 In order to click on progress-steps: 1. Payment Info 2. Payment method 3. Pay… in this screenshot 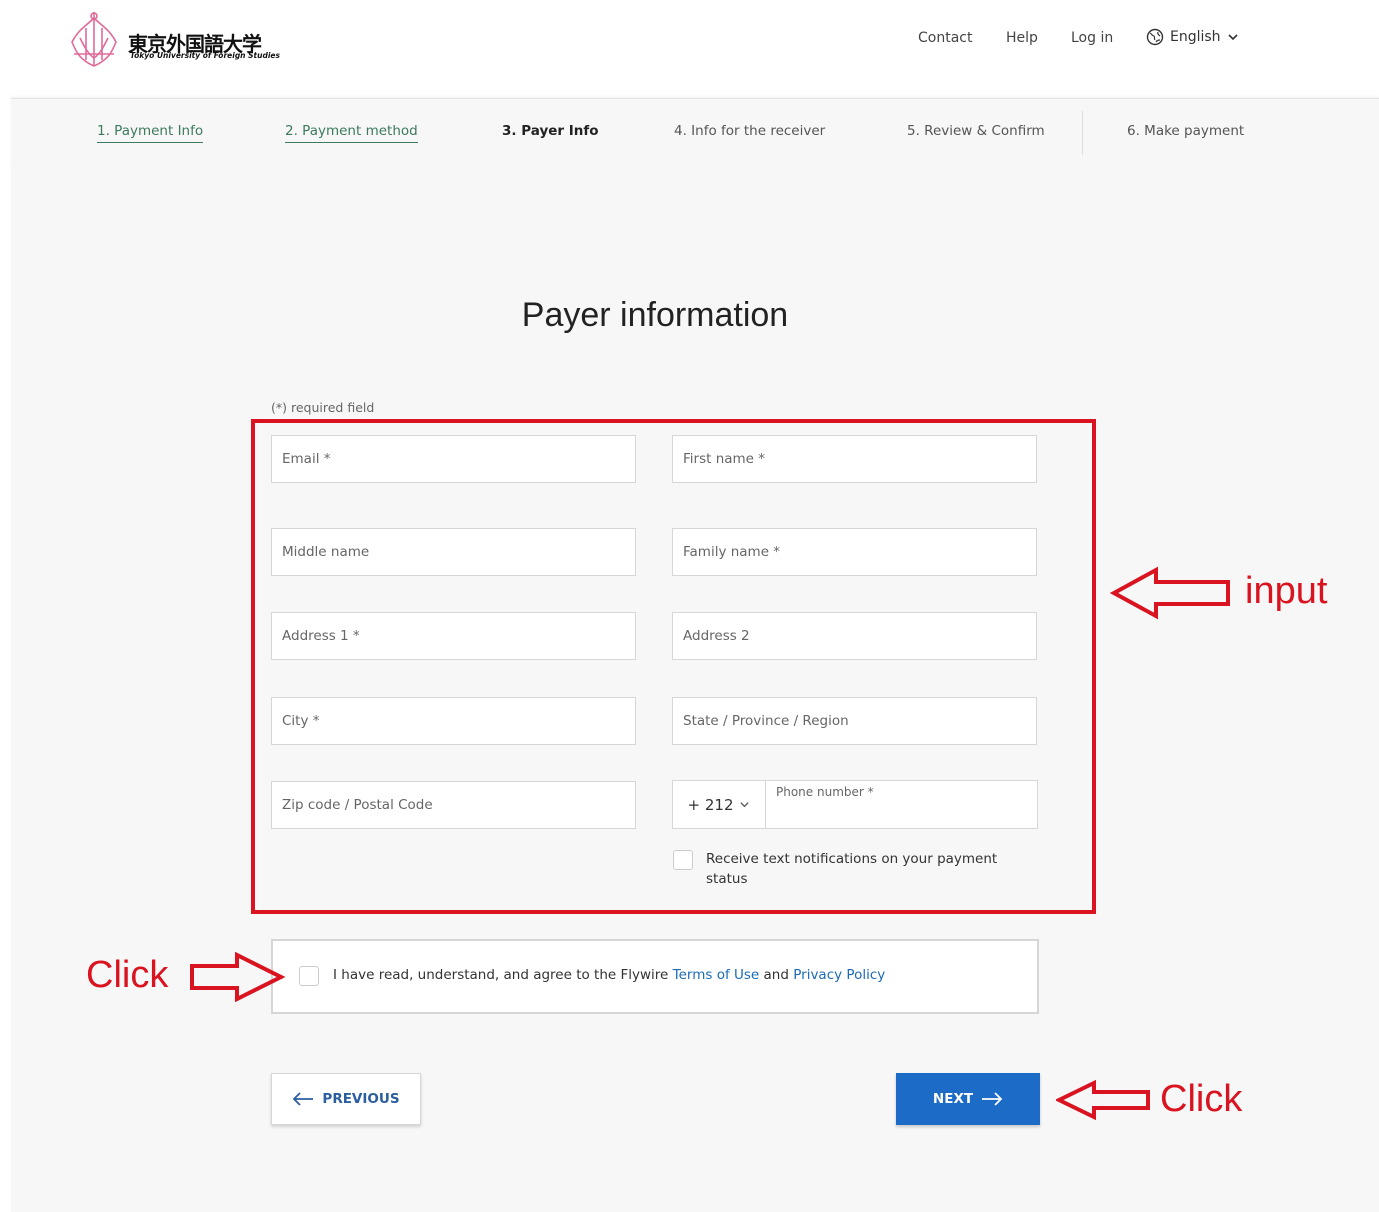, I will do `click(695, 133)`.